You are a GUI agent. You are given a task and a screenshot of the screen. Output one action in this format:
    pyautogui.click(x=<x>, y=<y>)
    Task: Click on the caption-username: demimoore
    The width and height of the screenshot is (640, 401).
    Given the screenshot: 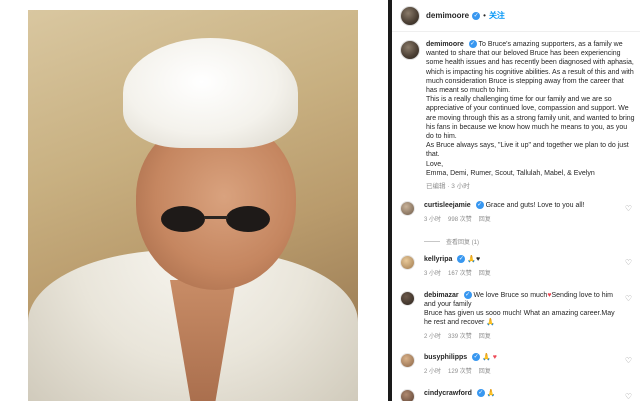 What is the action you would take?
    pyautogui.click(x=445, y=44)
    